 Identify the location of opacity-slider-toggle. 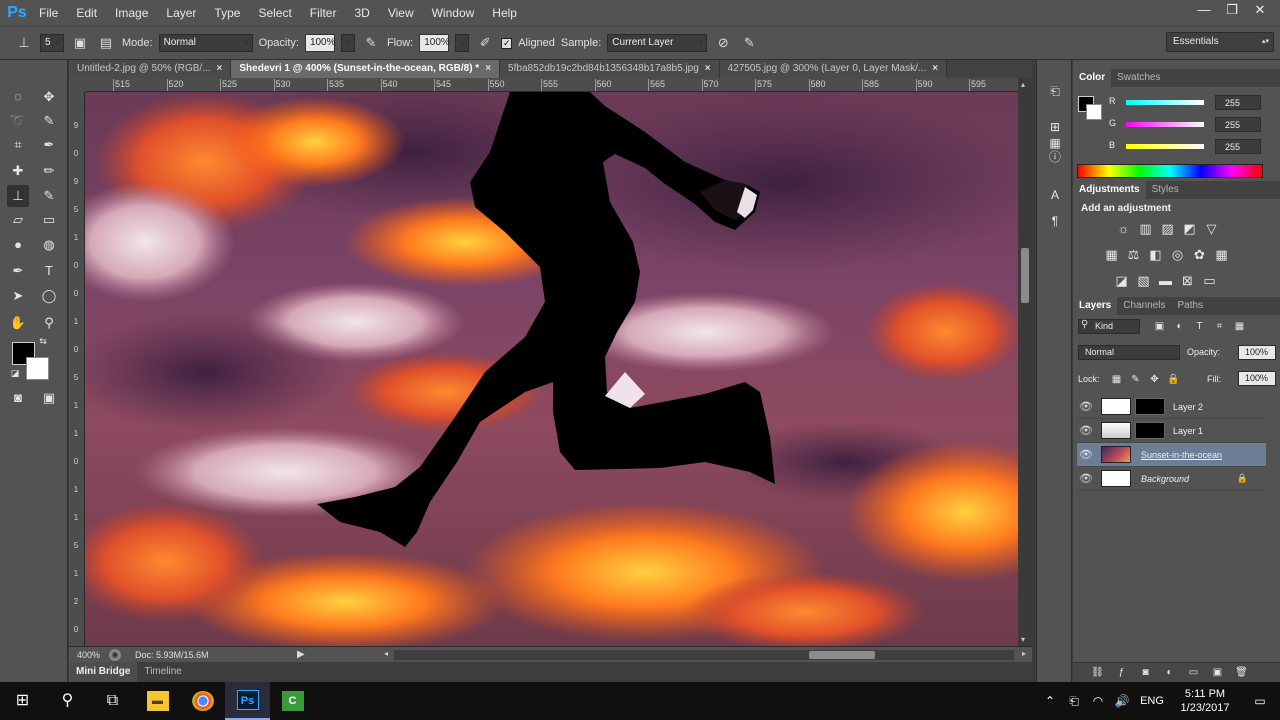
(347, 43).